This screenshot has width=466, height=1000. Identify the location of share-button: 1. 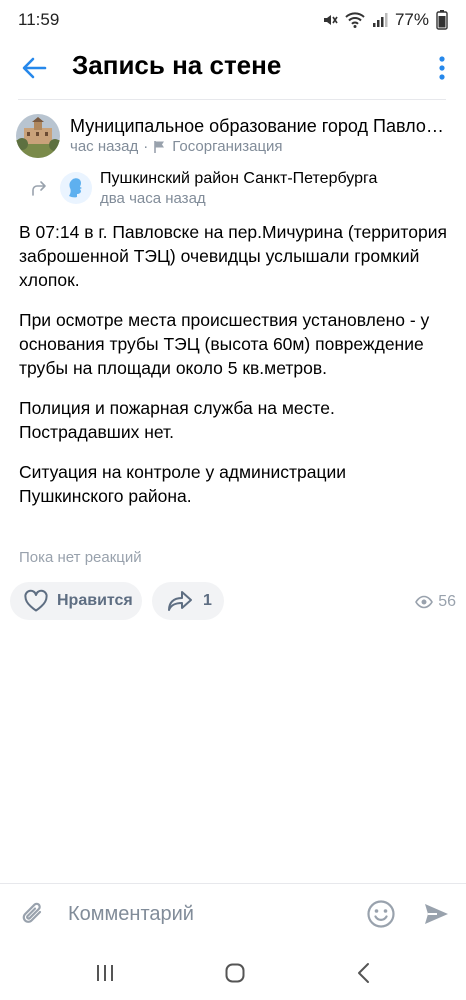
(188, 601).